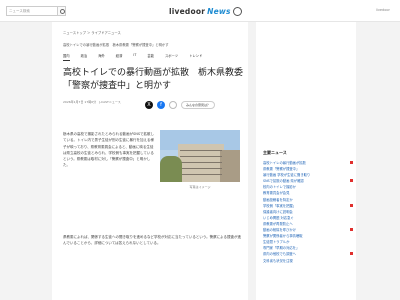 This screenshot has height=300, width=400. Describe the element at coordinates (275, 152) in the screenshot. I see `sidebar-title: 主要ニュース` at that location.